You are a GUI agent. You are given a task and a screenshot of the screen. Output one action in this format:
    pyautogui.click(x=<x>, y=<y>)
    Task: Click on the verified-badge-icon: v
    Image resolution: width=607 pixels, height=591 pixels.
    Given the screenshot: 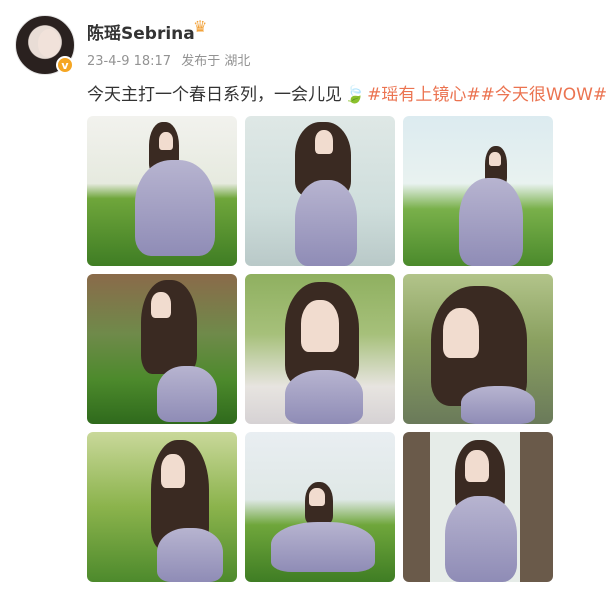 What is the action you would take?
    pyautogui.click(x=65, y=65)
    